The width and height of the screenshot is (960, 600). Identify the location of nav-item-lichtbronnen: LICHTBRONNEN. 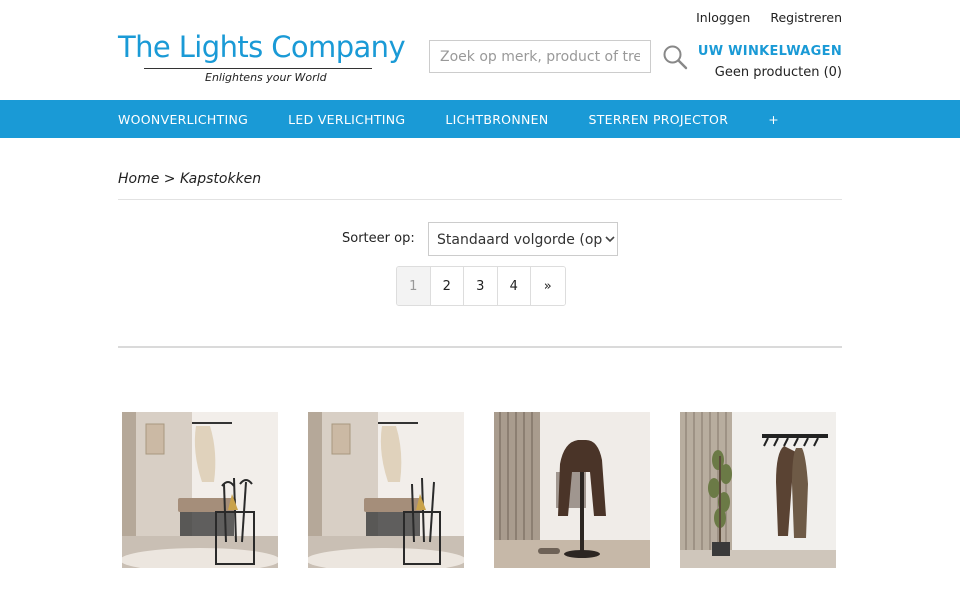
(496, 119).